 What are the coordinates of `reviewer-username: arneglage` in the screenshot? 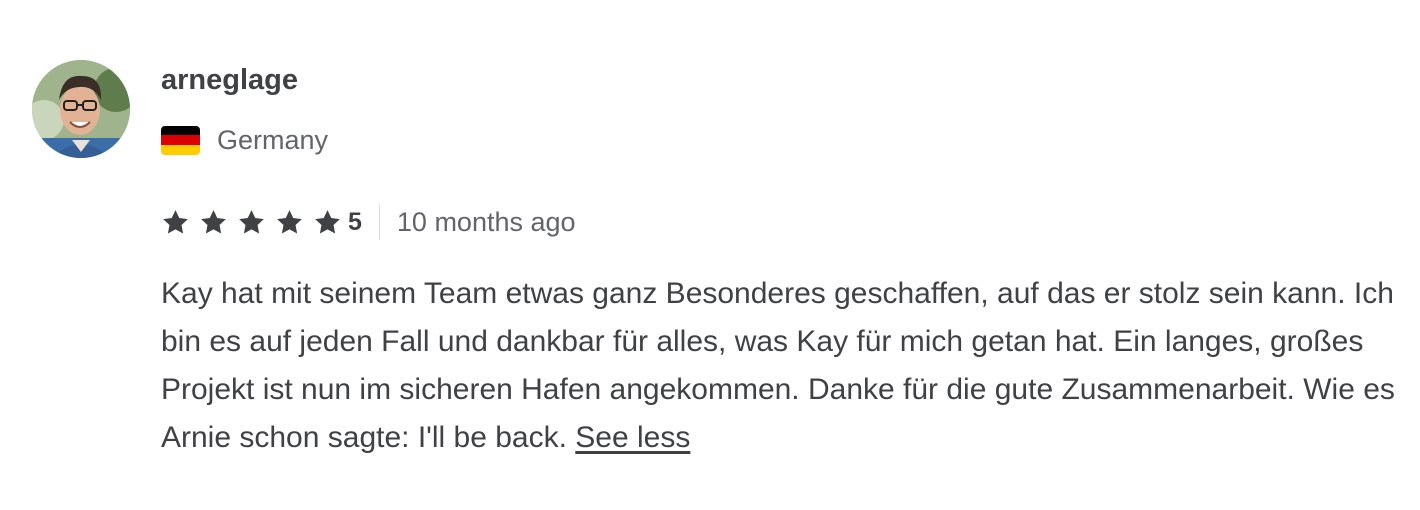 It's located at (229, 80).